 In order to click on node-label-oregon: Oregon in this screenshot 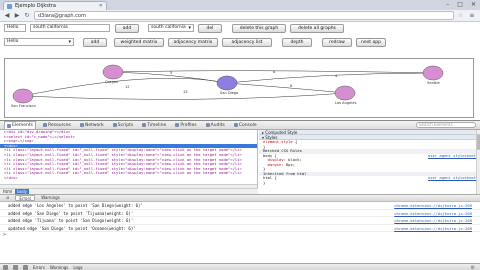, I will do `click(112, 82)`.